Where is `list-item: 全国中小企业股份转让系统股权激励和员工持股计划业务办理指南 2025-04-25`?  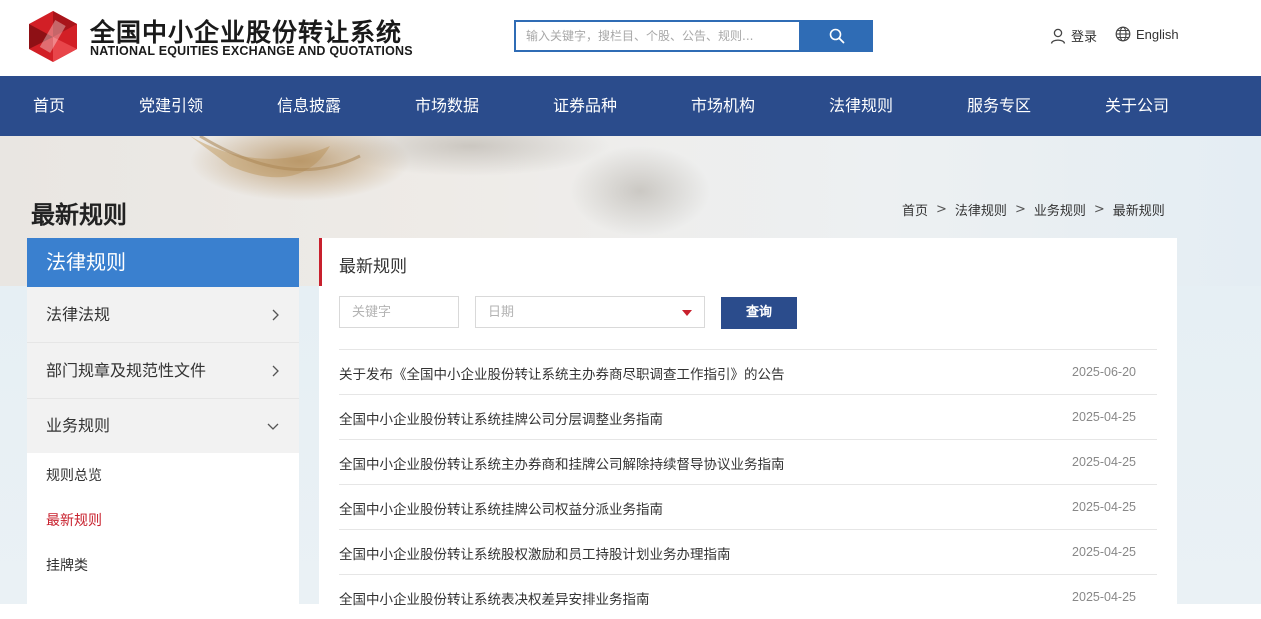 list-item: 全国中小企业股份转让系统股权激励和员工持股计划业务办理指南 2025-04-25 is located at coordinates (748, 551).